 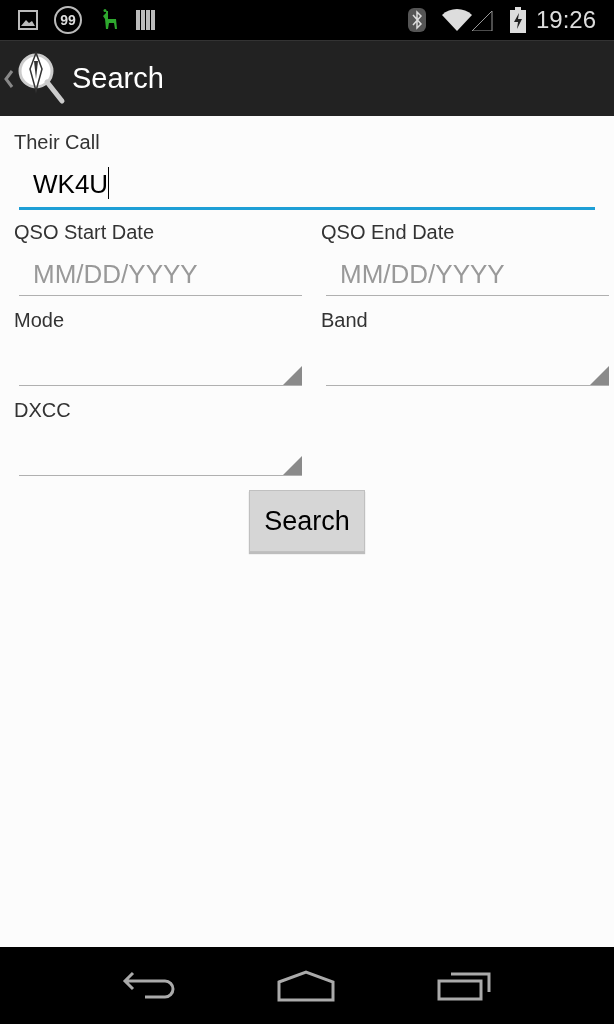 What do you see at coordinates (388, 232) in the screenshot?
I see `field-label: QSO End Date` at bounding box center [388, 232].